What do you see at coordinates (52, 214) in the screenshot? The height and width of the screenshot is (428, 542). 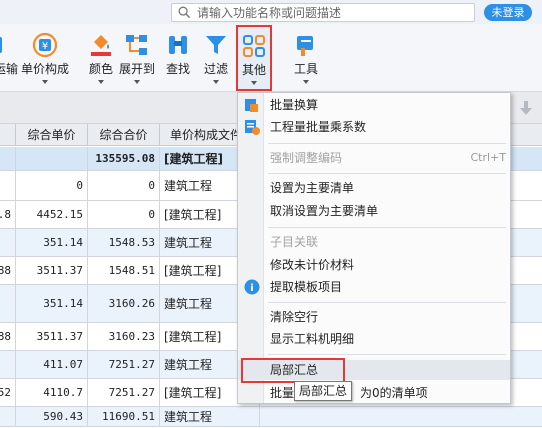 I see `table-cell: 4452.15` at bounding box center [52, 214].